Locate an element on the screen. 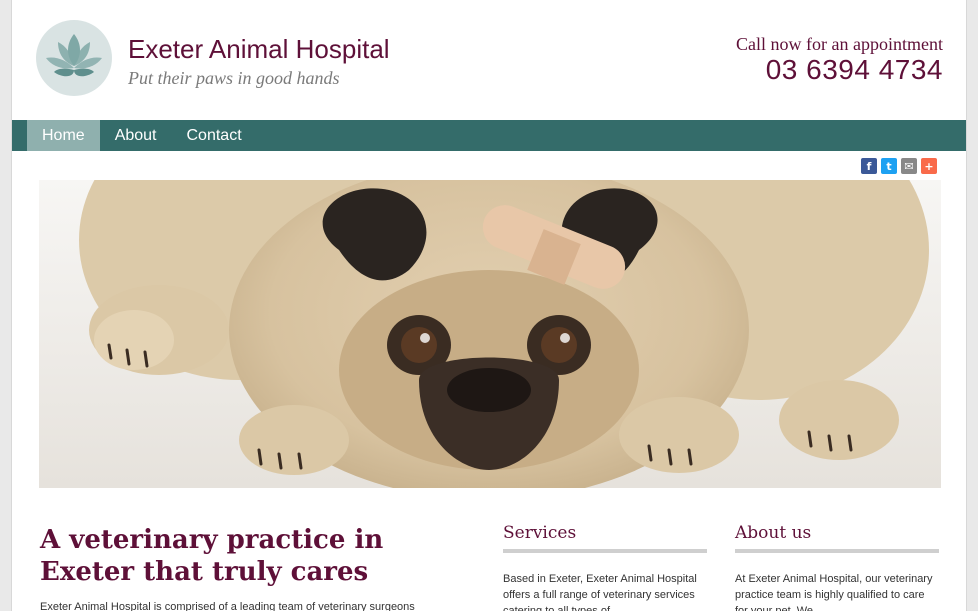  lotus-logo-icon is located at coordinates (74, 58).